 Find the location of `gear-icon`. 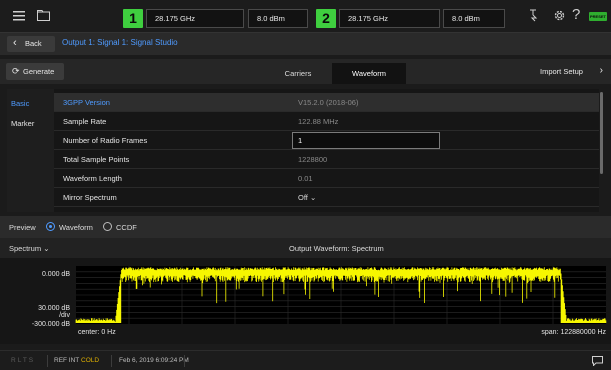

gear-icon is located at coordinates (559, 16).